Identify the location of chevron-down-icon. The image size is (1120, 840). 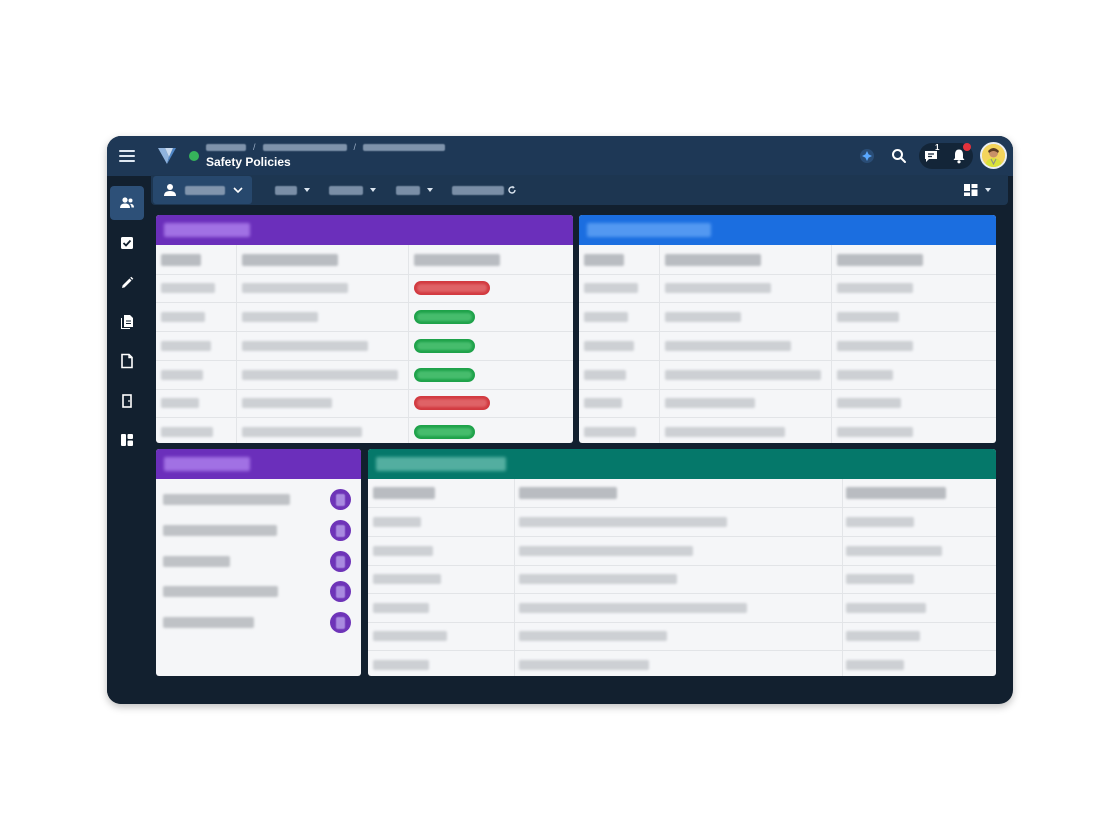
(238, 190).